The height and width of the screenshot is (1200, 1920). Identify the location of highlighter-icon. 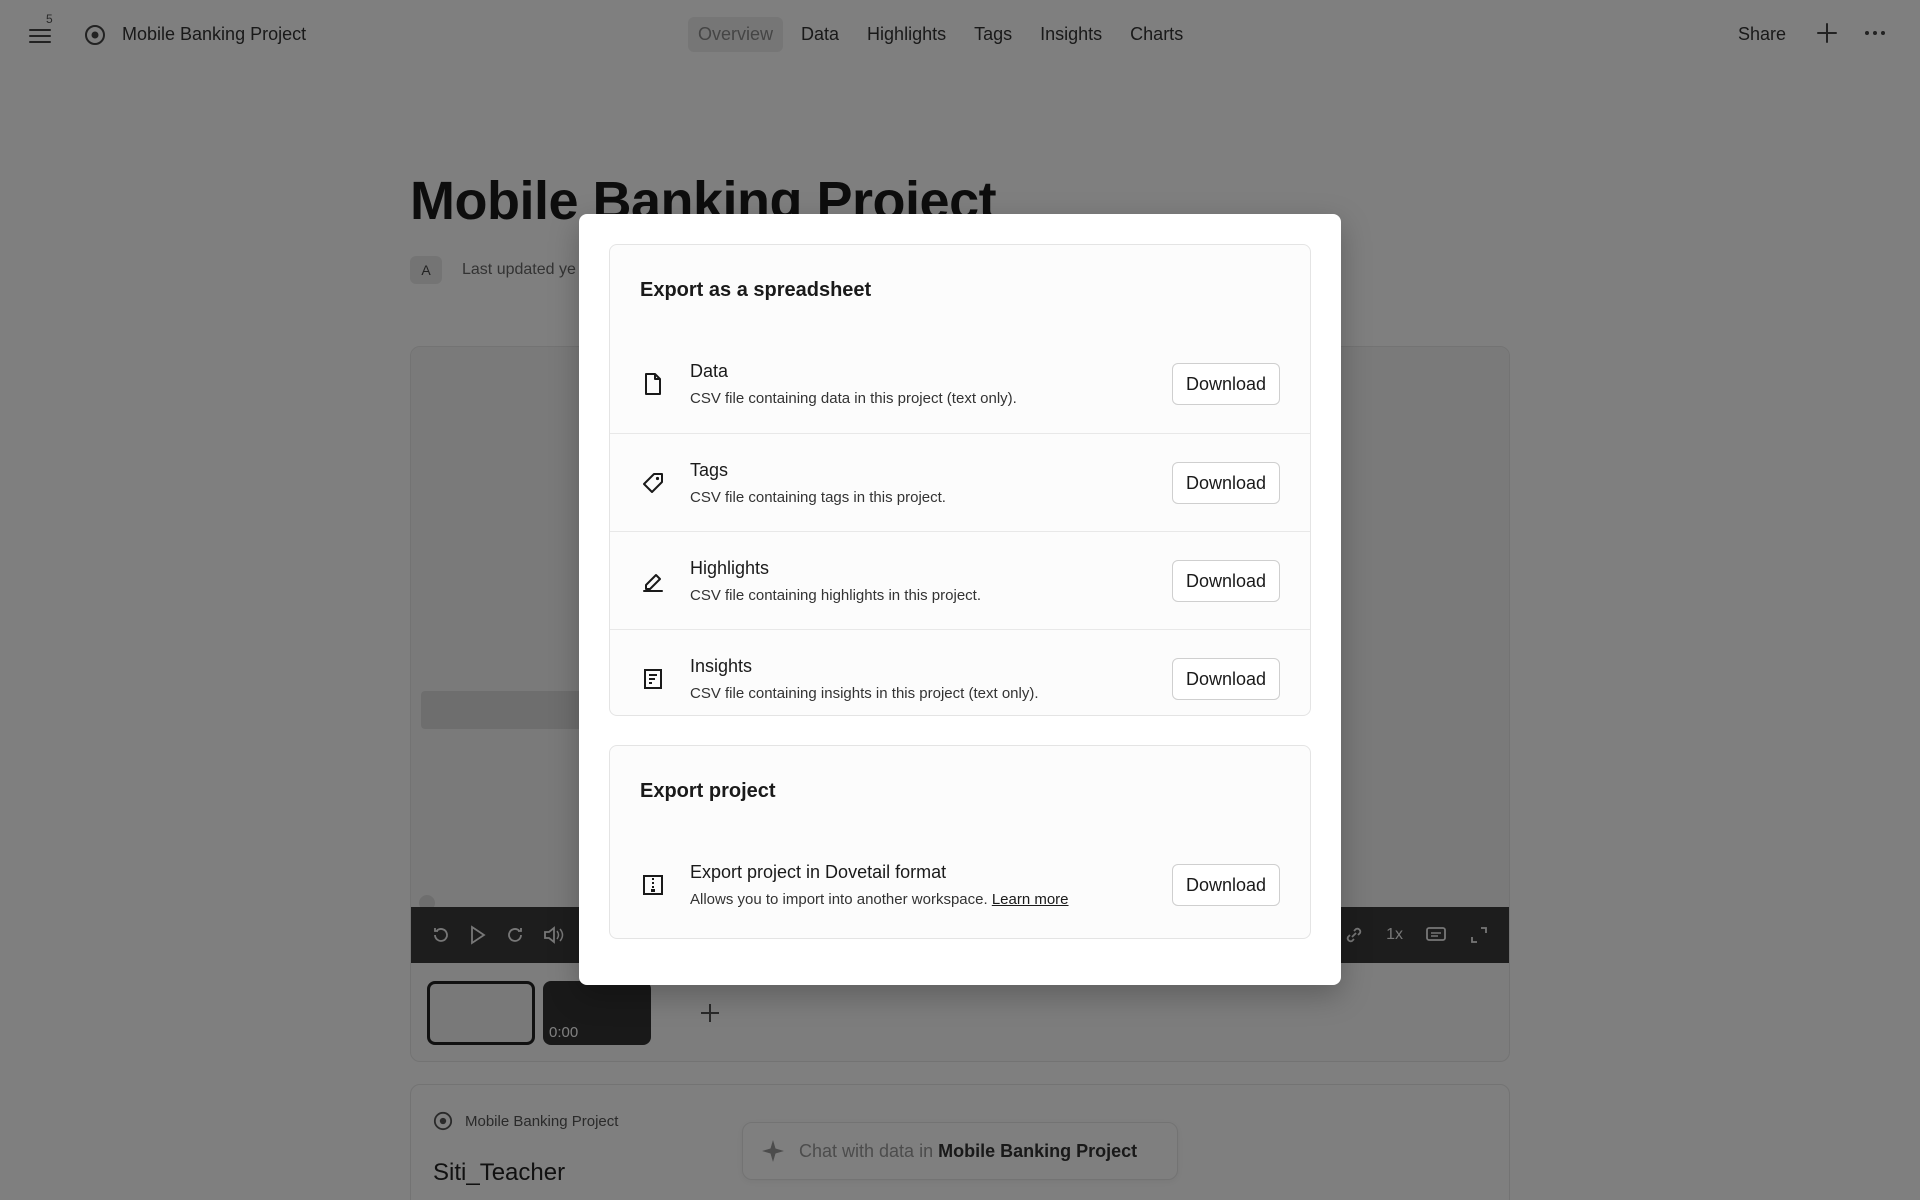
(653, 581).